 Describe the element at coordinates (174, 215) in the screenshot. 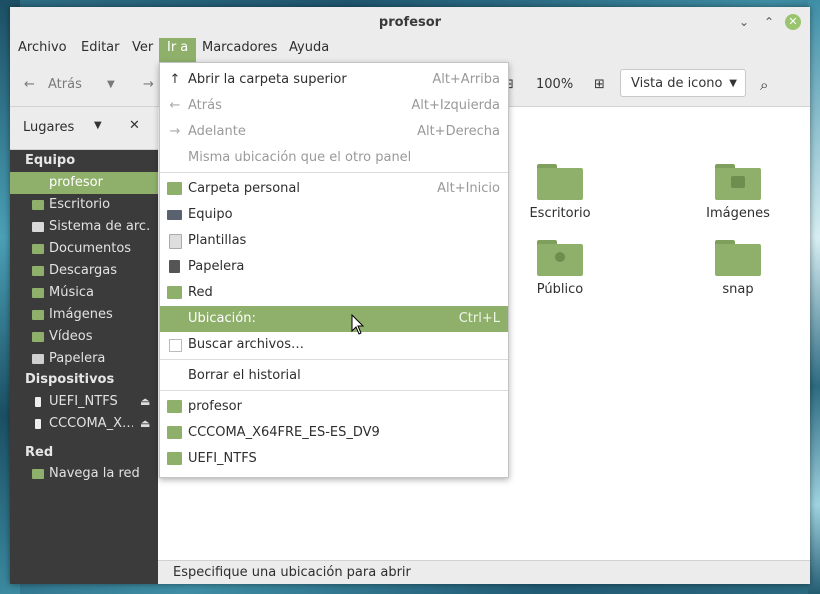

I see `computer-icon` at that location.